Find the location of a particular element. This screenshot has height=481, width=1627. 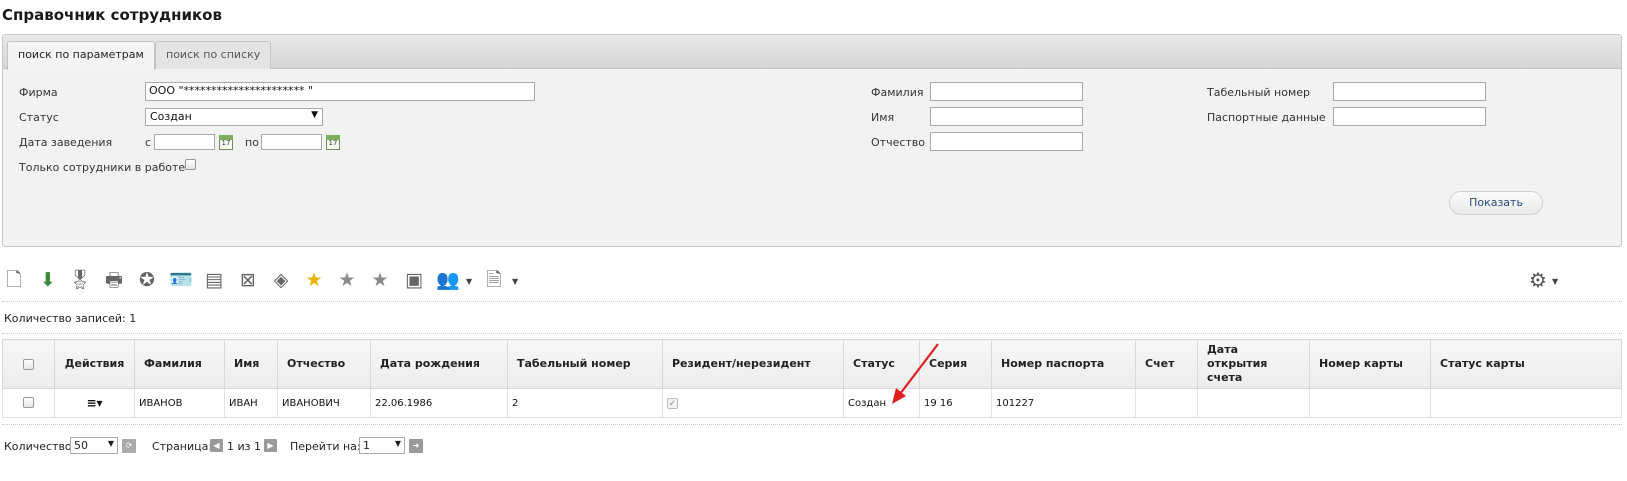

goto-page-select: 1 ▼ is located at coordinates (382, 445).